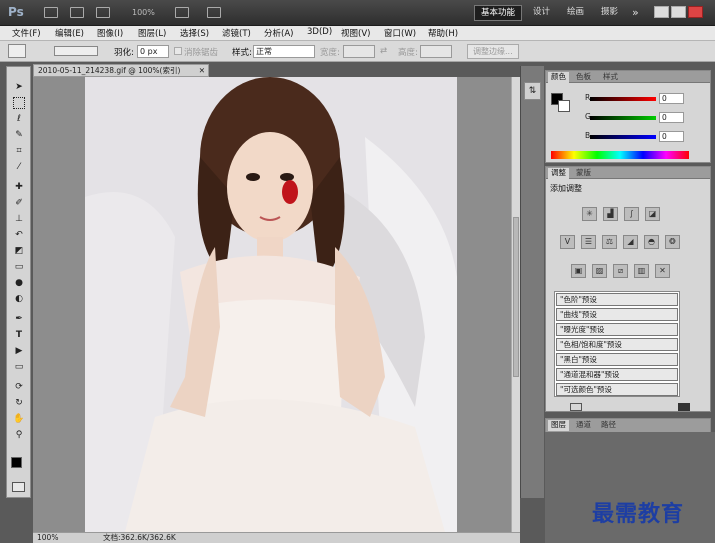 The image size is (715, 543). Describe the element at coordinates (214, 12) in the screenshot. I see `screen-mode-icon` at that location.